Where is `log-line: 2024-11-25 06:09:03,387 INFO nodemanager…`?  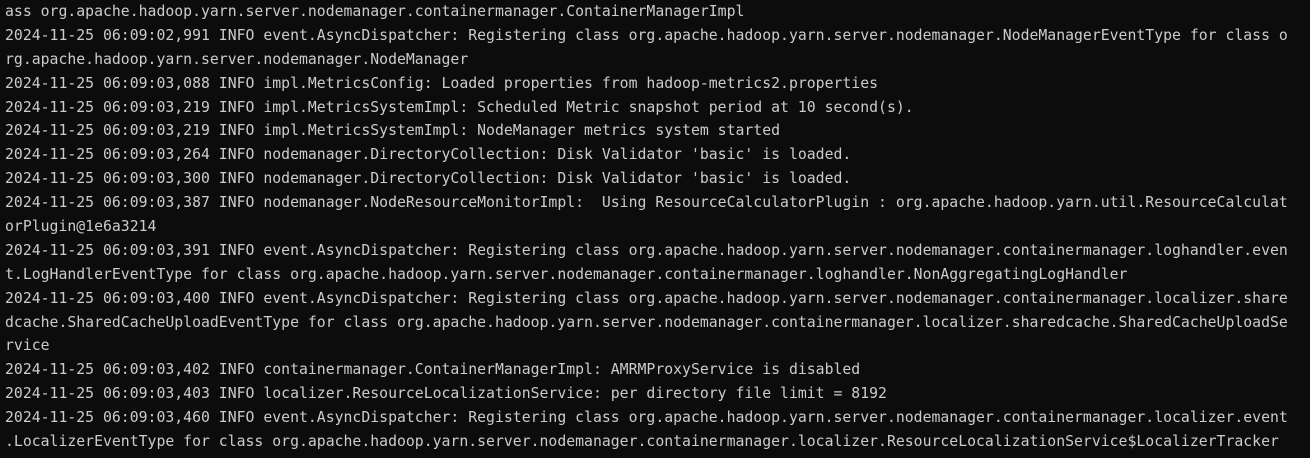
log-line: 2024-11-25 06:09:03,387 INFO nodemanager… is located at coordinates (646, 203).